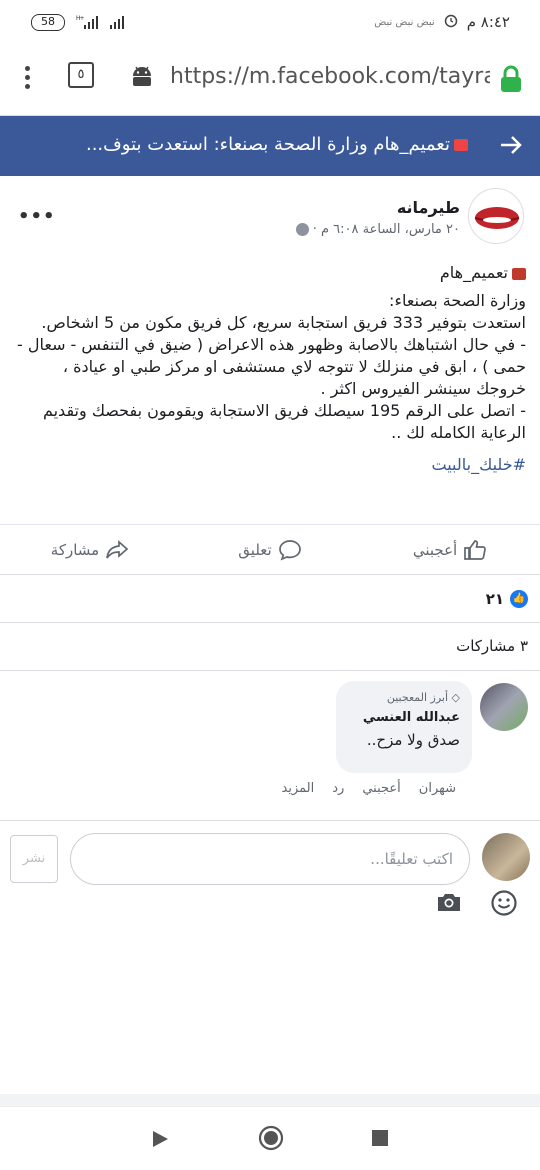 The width and height of the screenshot is (540, 1170). I want to click on top-fan-badge: ◇ أبرز المعجبين, so click(423, 697).